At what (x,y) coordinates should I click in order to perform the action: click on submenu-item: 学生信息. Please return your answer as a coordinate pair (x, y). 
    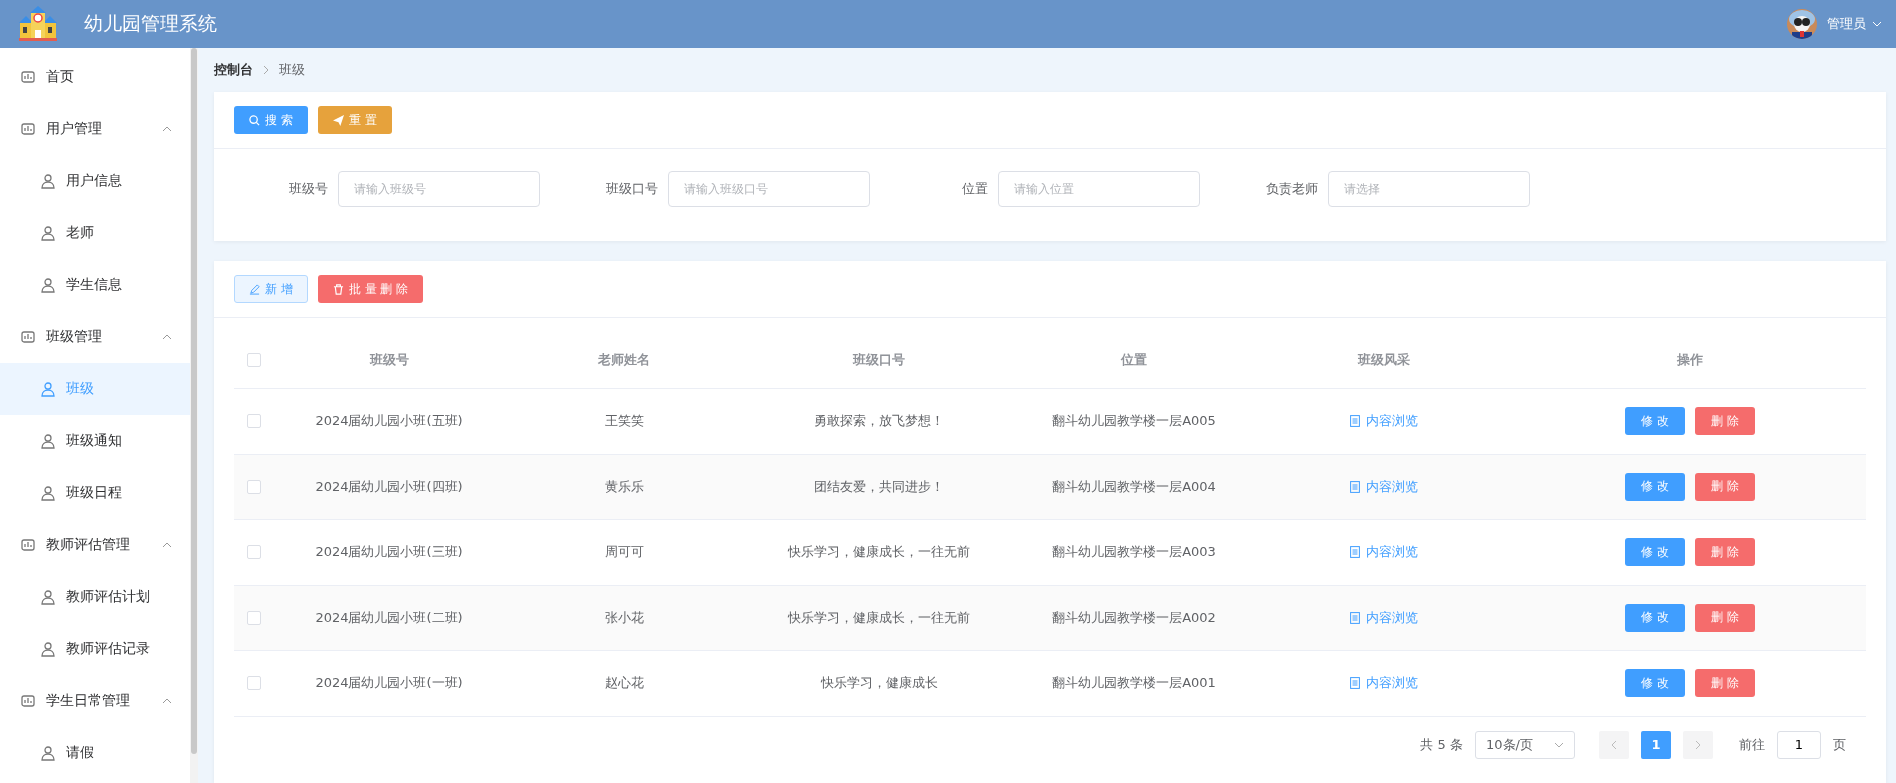
    Looking at the image, I should click on (95, 285).